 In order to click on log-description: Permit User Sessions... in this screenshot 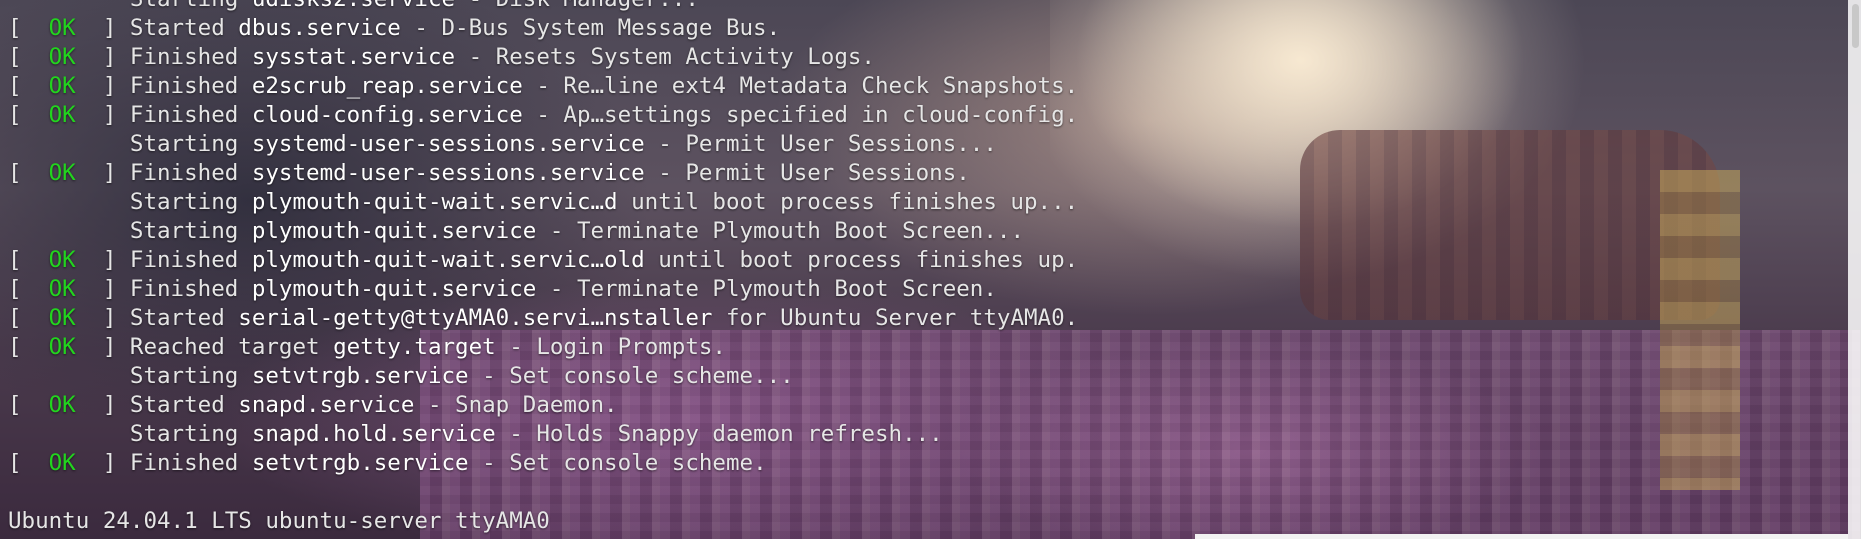, I will do `click(841, 144)`.